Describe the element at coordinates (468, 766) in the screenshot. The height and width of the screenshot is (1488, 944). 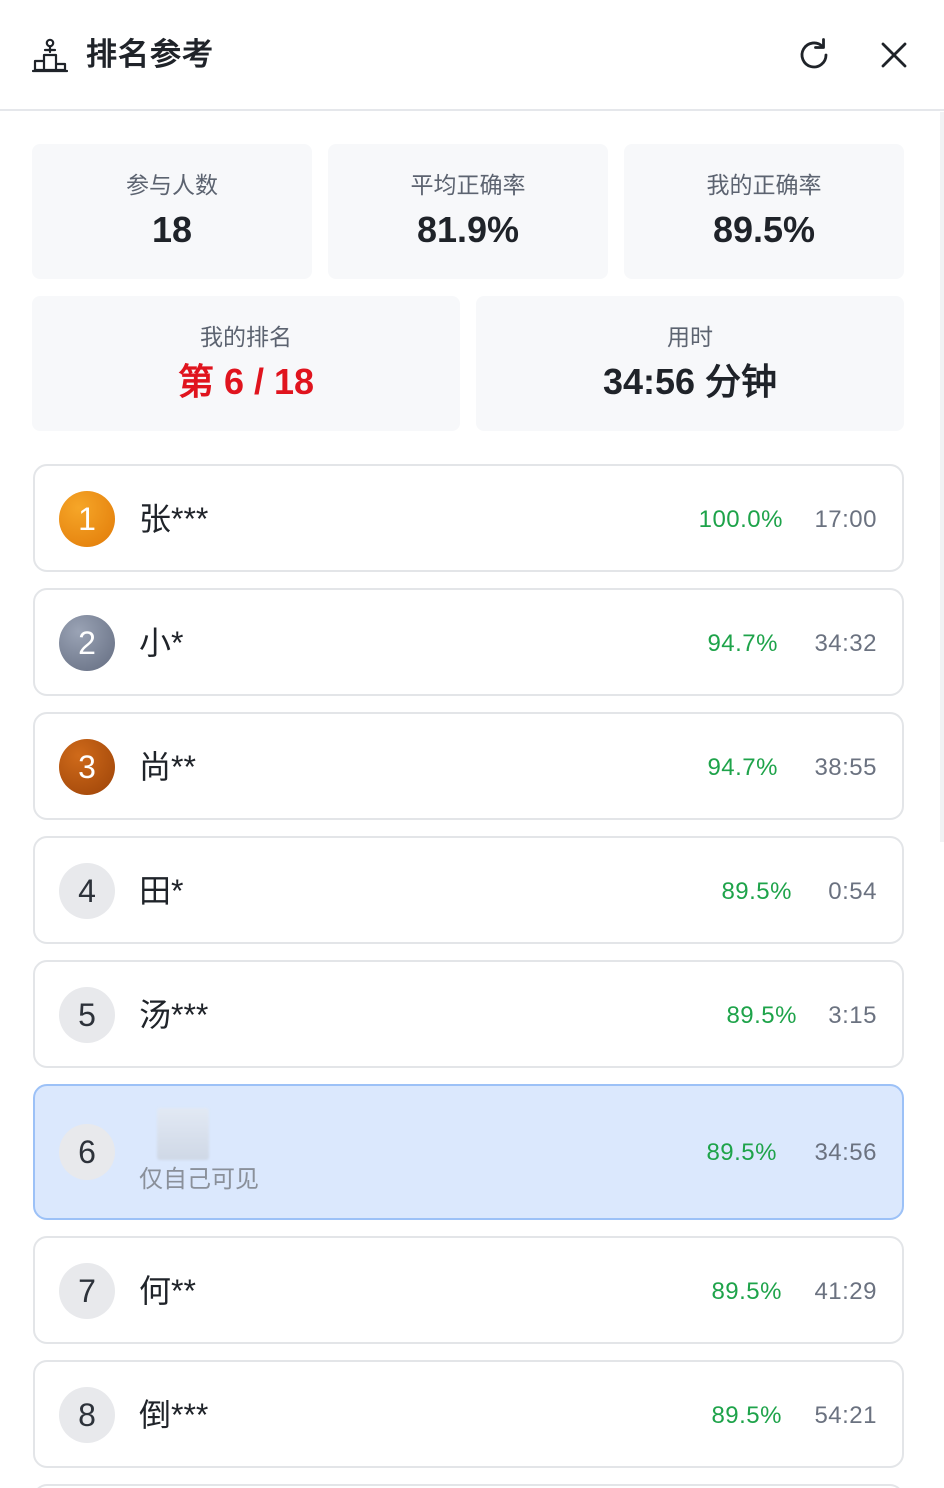
I see `ranking-row: 3 尚** 94.7% 38:55` at that location.